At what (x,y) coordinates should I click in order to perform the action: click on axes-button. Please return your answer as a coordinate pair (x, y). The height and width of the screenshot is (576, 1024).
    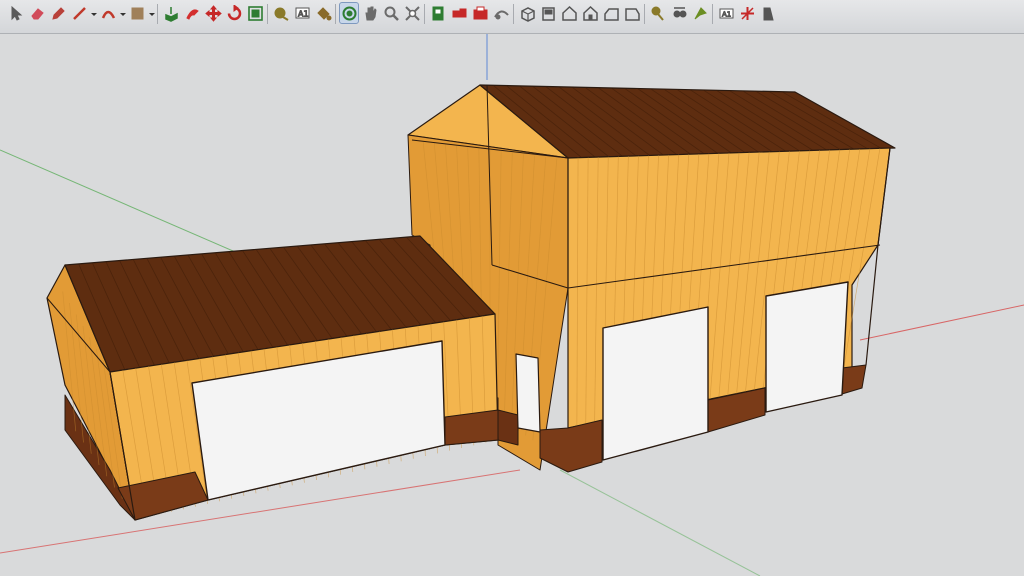
    Looking at the image, I should click on (747, 13).